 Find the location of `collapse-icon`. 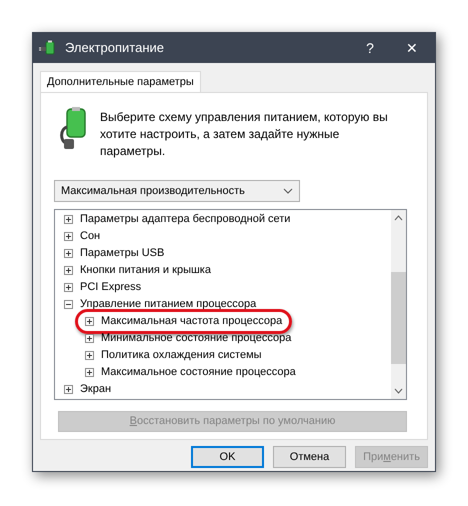

collapse-icon is located at coordinates (68, 304).